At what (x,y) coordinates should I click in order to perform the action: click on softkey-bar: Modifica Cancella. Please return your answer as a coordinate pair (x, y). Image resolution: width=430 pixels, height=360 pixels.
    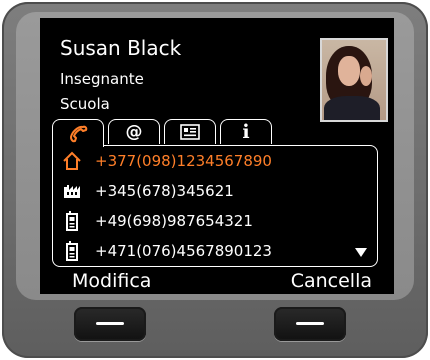
    Looking at the image, I should click on (217, 282).